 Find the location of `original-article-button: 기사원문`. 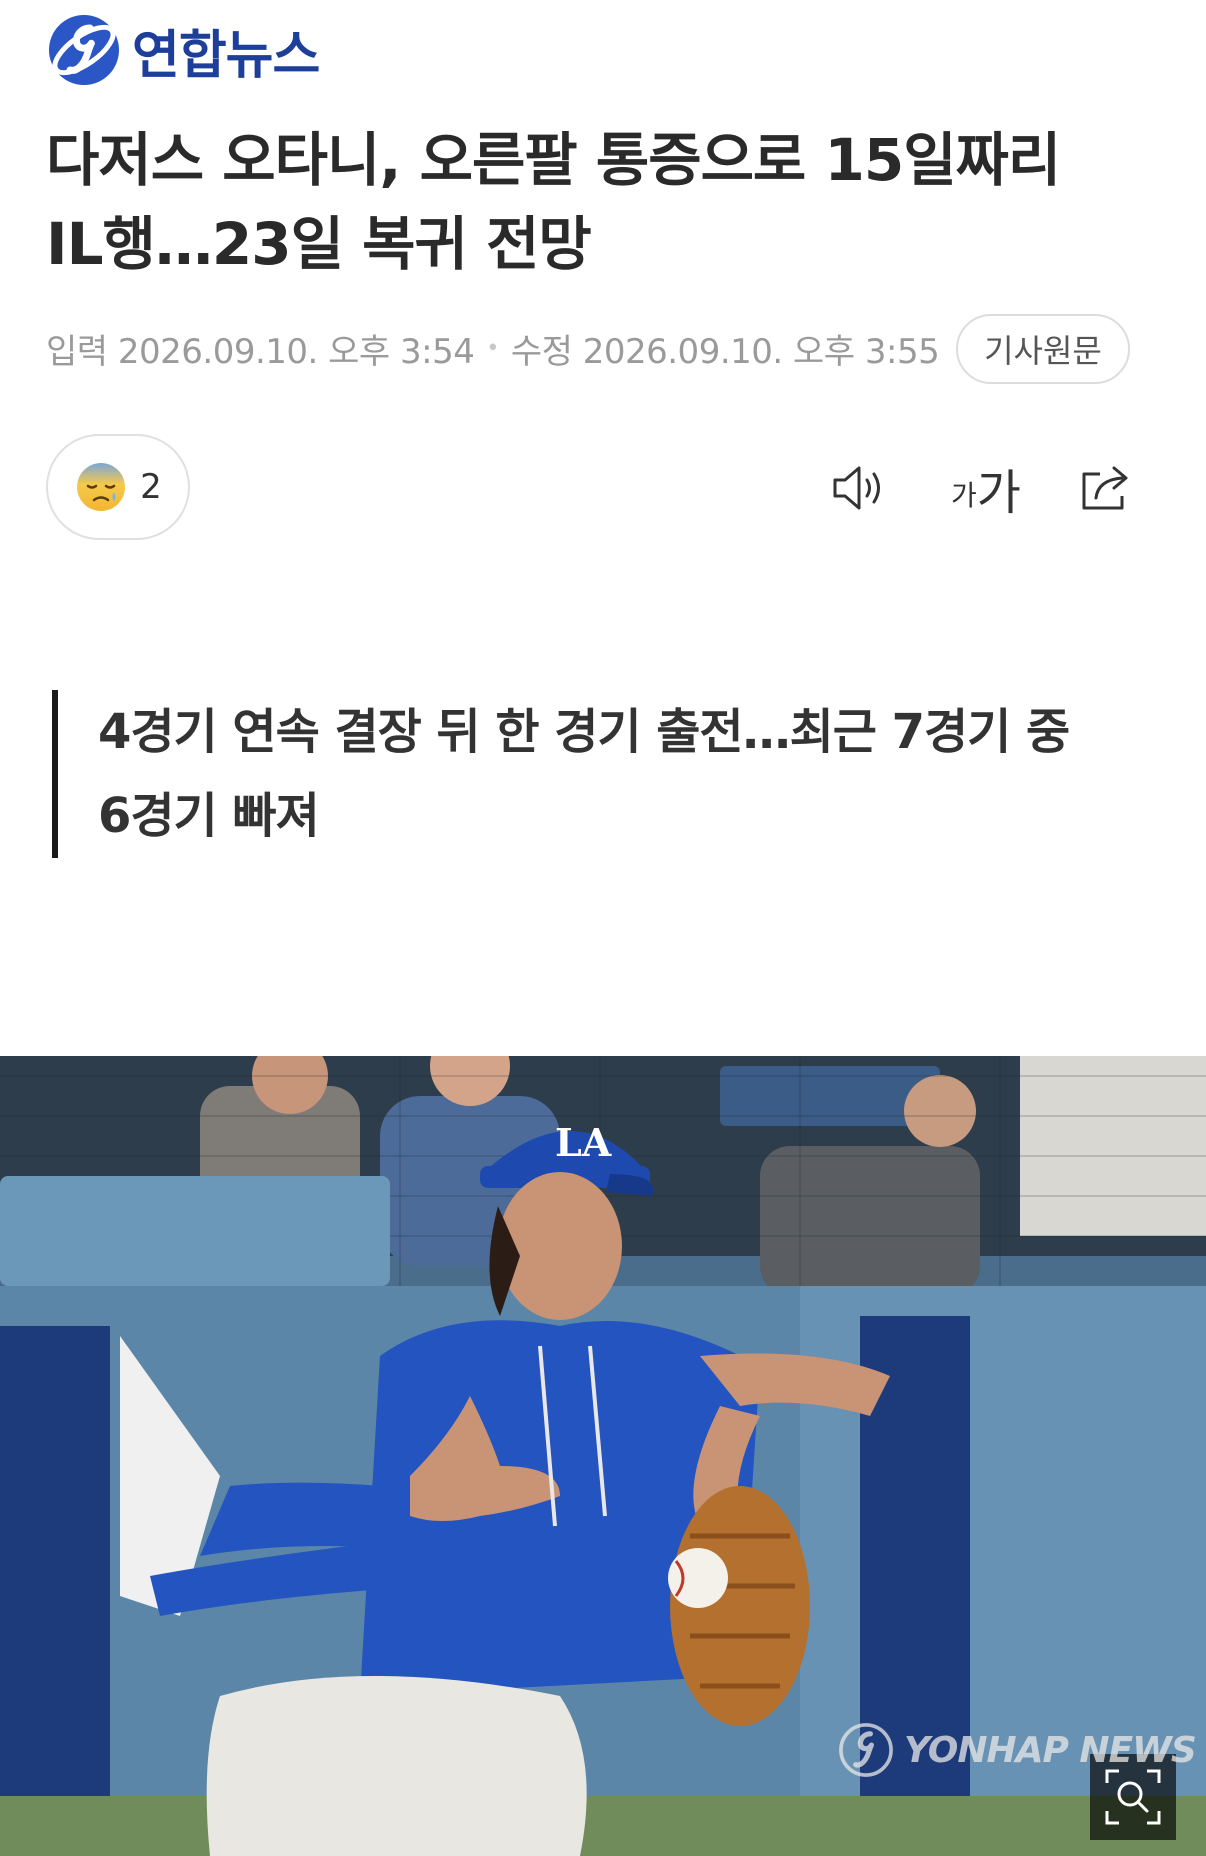

original-article-button: 기사원문 is located at coordinates (1043, 349).